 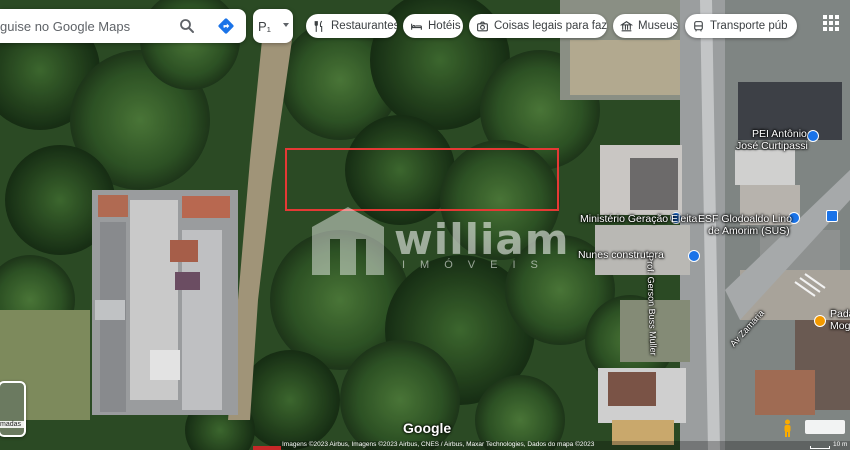 I want to click on transit-icon, so click(x=698, y=26).